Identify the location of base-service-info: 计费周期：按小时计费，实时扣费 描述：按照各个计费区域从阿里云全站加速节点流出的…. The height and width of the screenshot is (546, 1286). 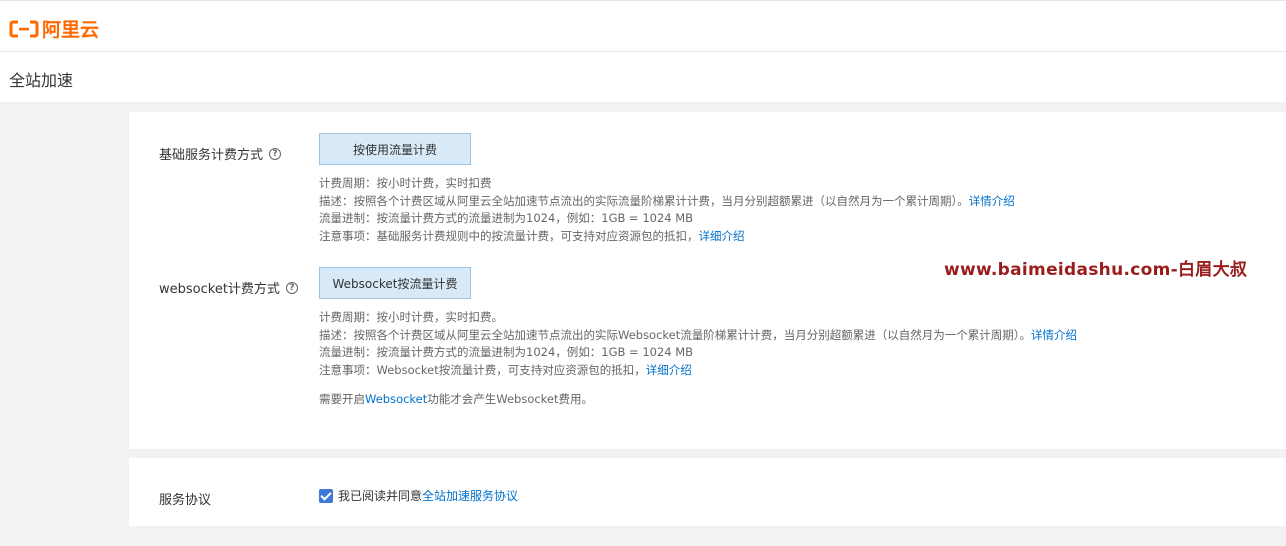
(667, 210).